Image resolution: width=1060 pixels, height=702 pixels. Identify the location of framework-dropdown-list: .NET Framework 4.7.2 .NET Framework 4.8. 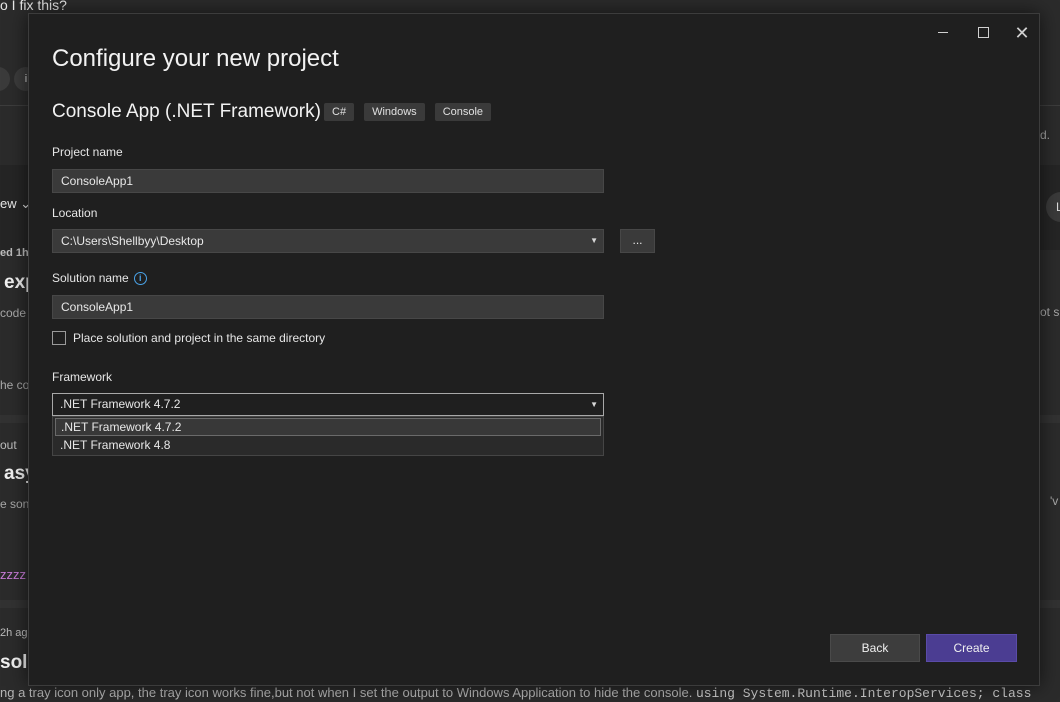
(328, 436).